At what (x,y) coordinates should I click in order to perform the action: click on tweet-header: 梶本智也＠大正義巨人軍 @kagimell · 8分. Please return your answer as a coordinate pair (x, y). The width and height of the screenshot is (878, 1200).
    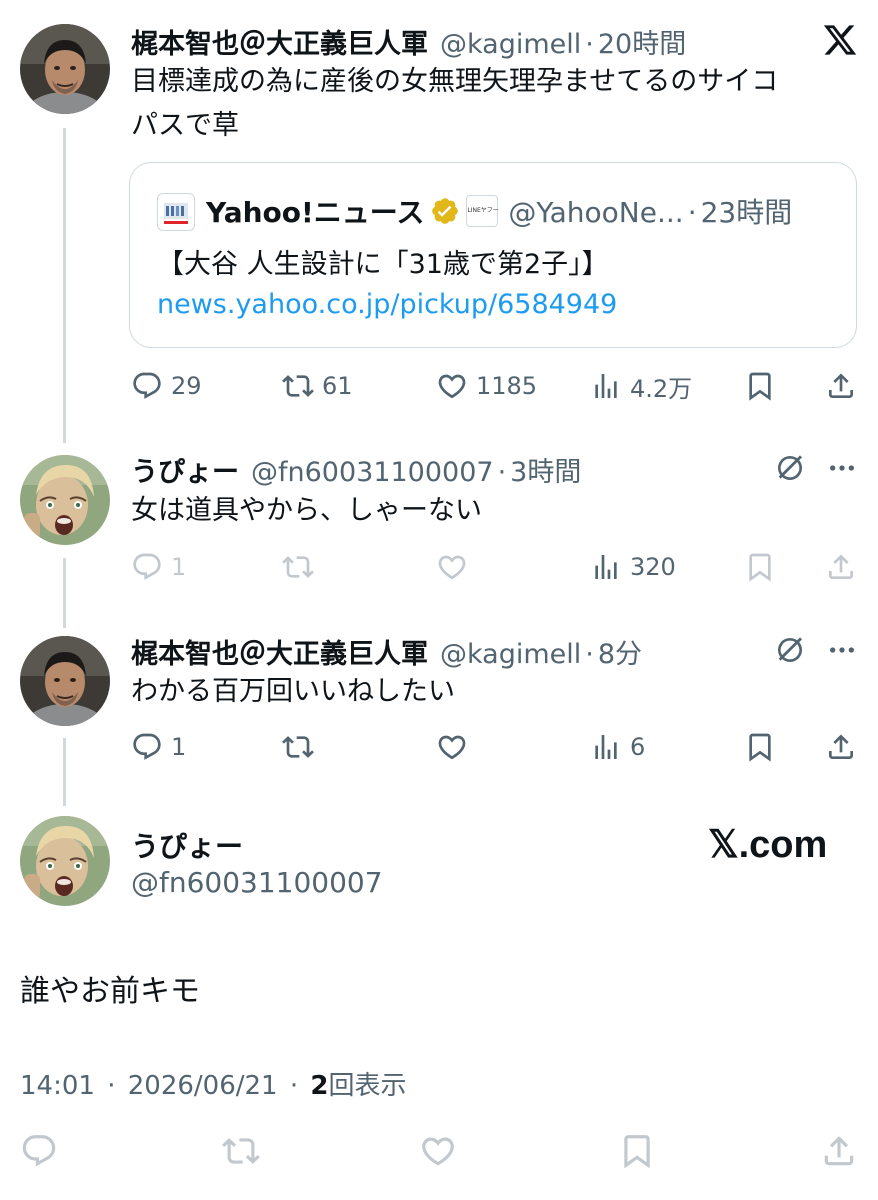
    Looking at the image, I should click on (386, 651).